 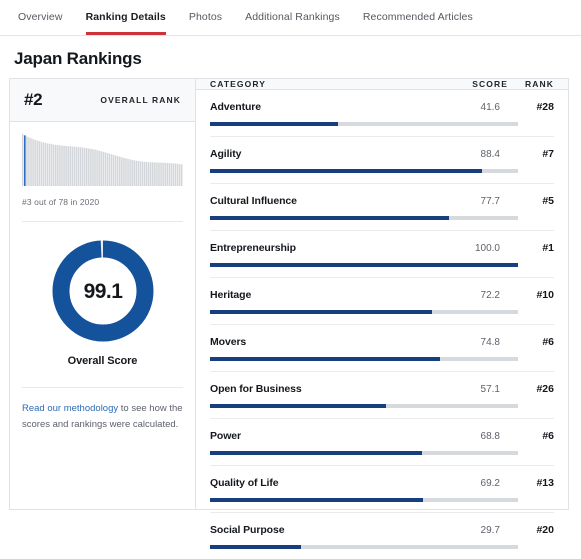 I want to click on category-score: 88.4, so click(x=490, y=154).